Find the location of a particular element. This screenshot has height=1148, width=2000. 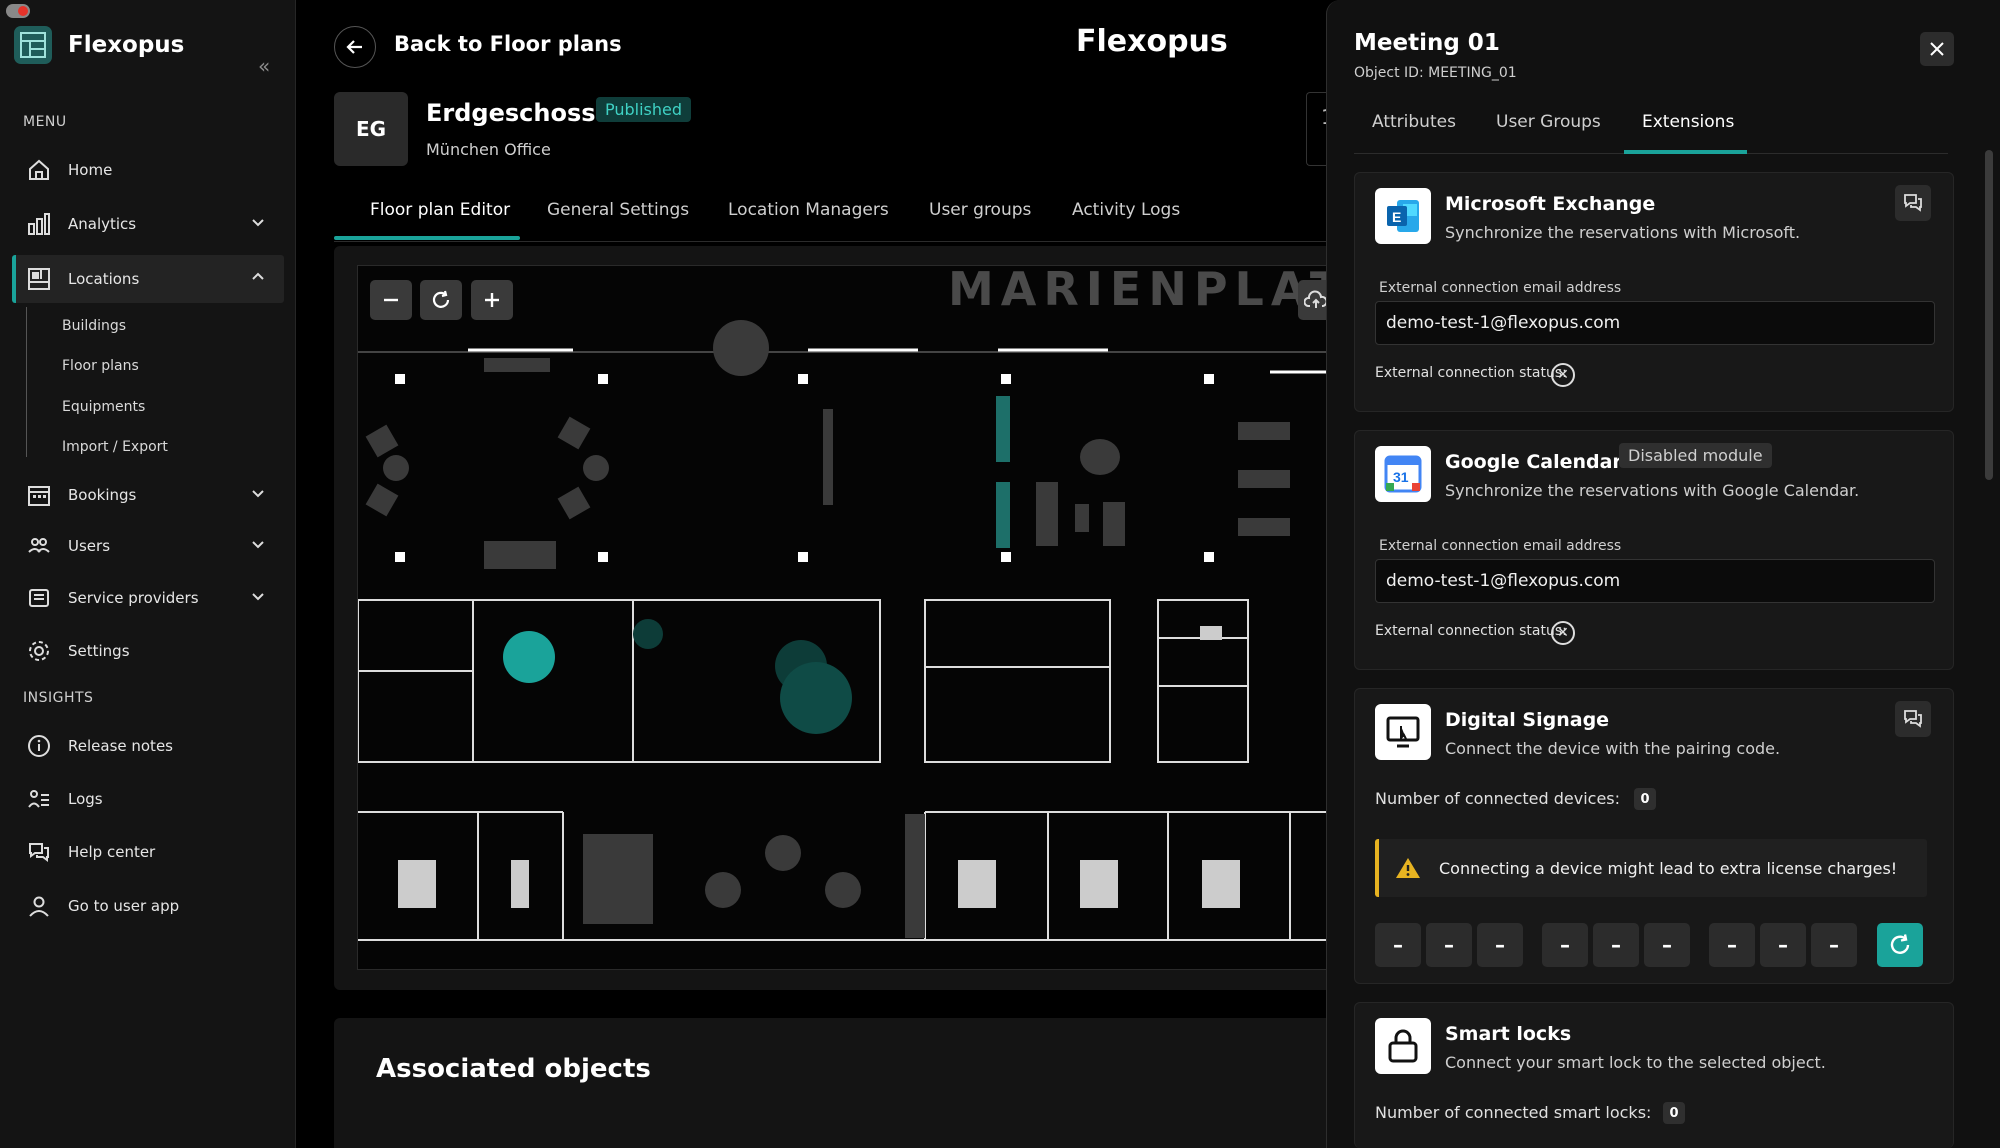

back-button is located at coordinates (355, 47).